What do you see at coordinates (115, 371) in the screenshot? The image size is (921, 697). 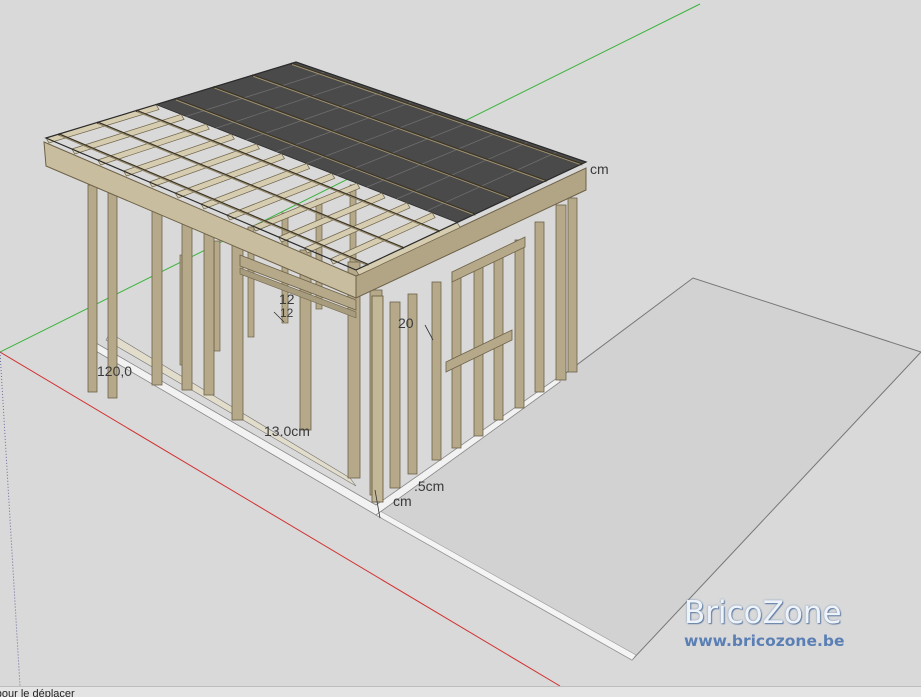 I see `dimension-label-2: 120,0` at bounding box center [115, 371].